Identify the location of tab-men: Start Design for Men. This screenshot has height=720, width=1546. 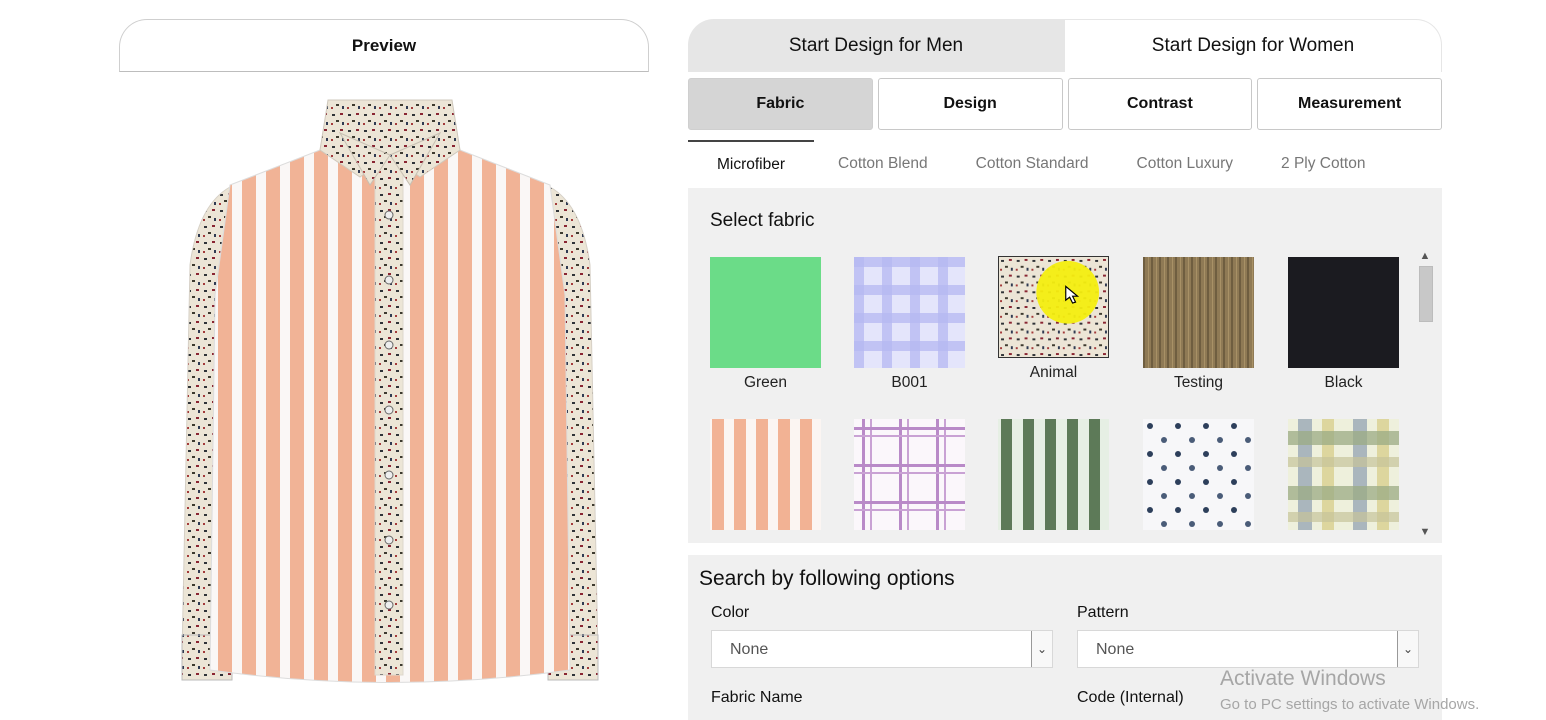
(876, 45).